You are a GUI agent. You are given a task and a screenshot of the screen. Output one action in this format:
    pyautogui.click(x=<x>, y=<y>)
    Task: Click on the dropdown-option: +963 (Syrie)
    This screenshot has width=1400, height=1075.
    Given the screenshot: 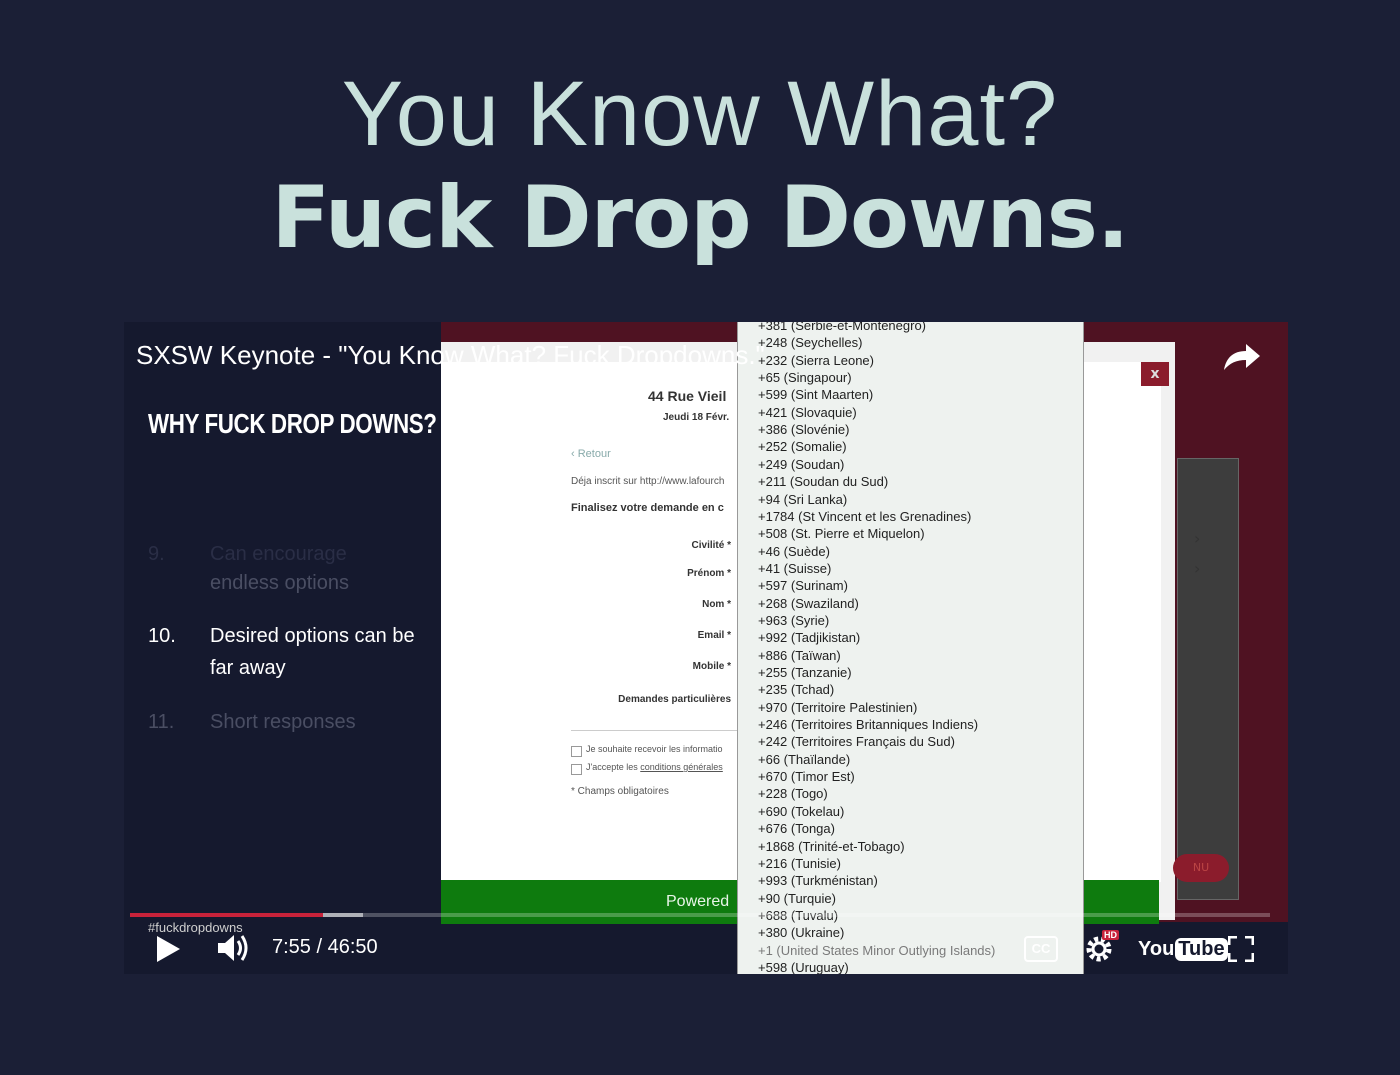 What is the action you would take?
    pyautogui.click(x=793, y=620)
    